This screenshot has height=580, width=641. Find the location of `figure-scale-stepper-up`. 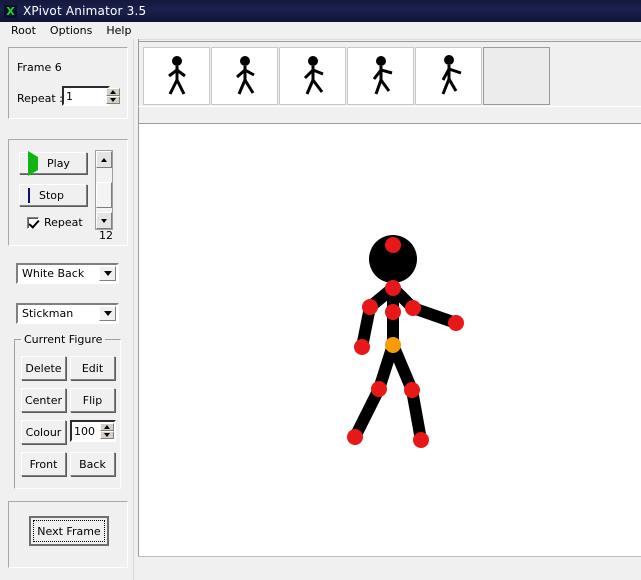

figure-scale-stepper-up is located at coordinates (107, 427).